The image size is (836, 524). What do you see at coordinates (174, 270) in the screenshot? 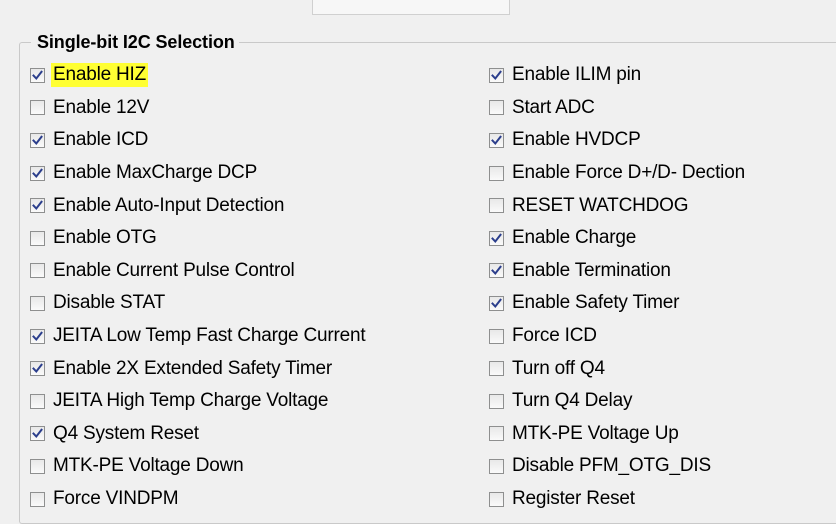
I see `checkbox-label: Enable Current Pulse Control` at bounding box center [174, 270].